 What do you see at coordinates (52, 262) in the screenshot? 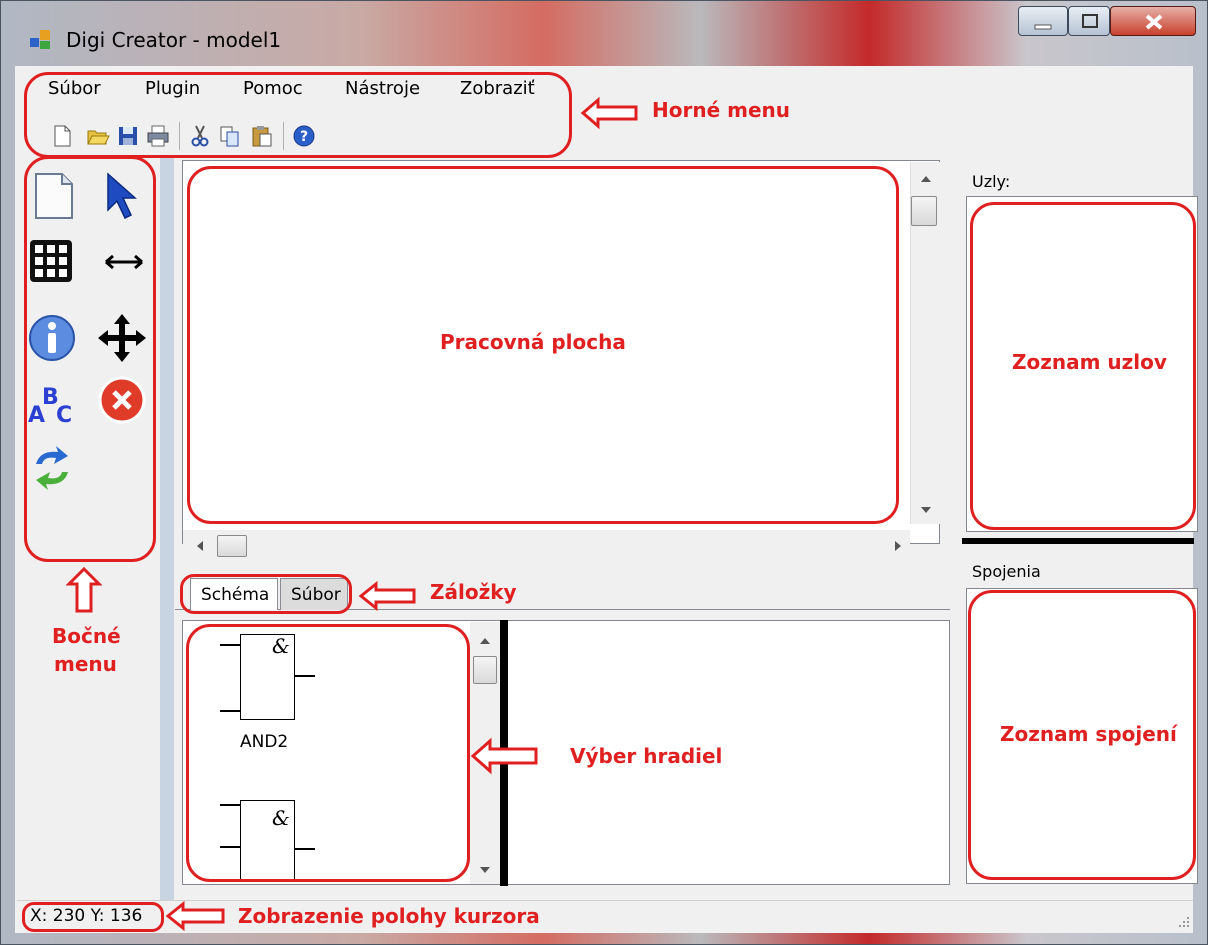
I see `grid-icon` at bounding box center [52, 262].